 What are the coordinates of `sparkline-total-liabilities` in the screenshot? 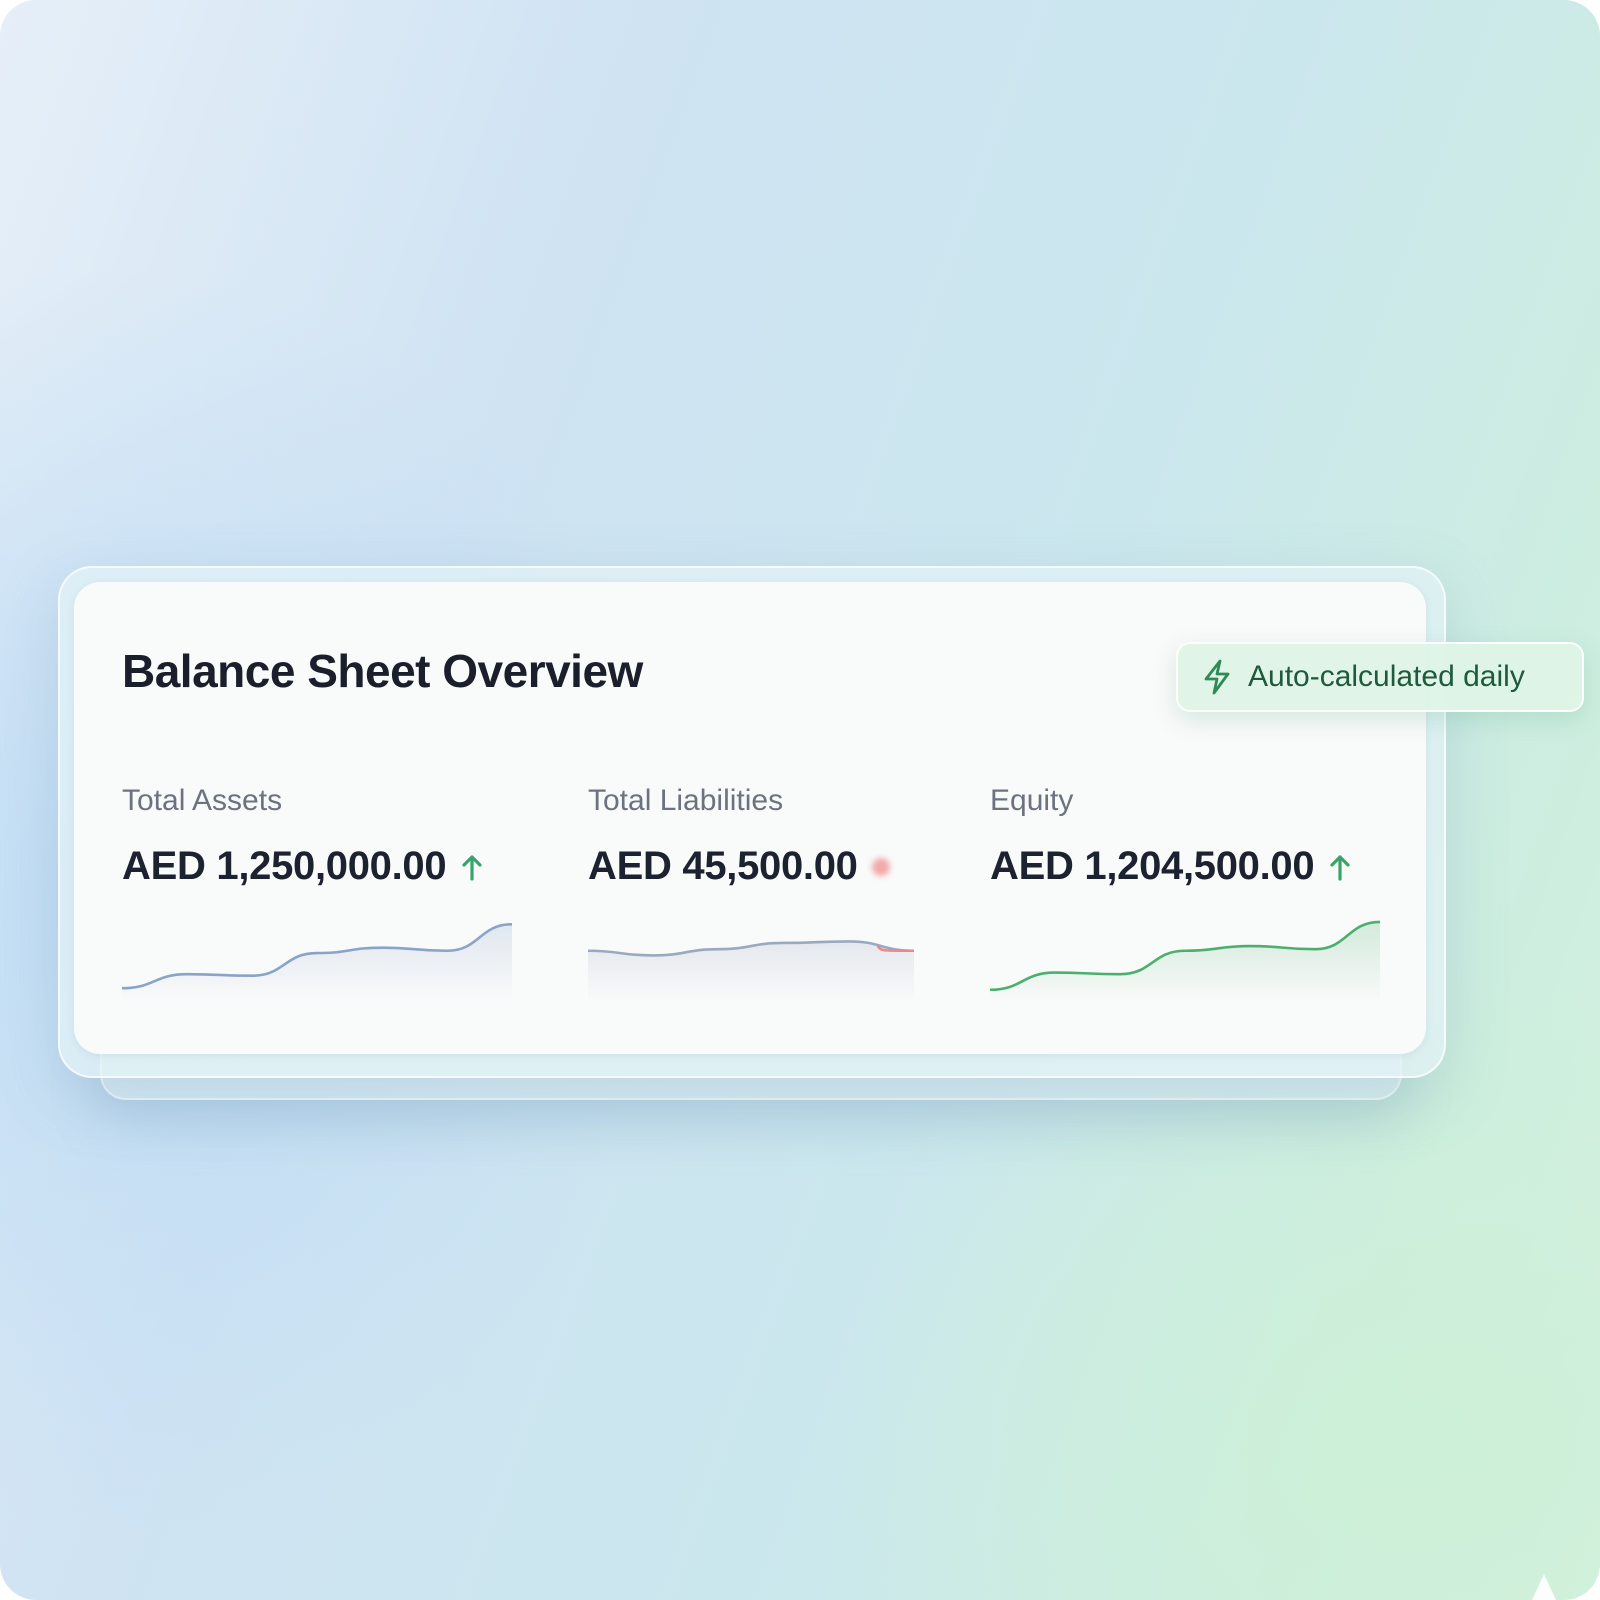 It's located at (751, 971).